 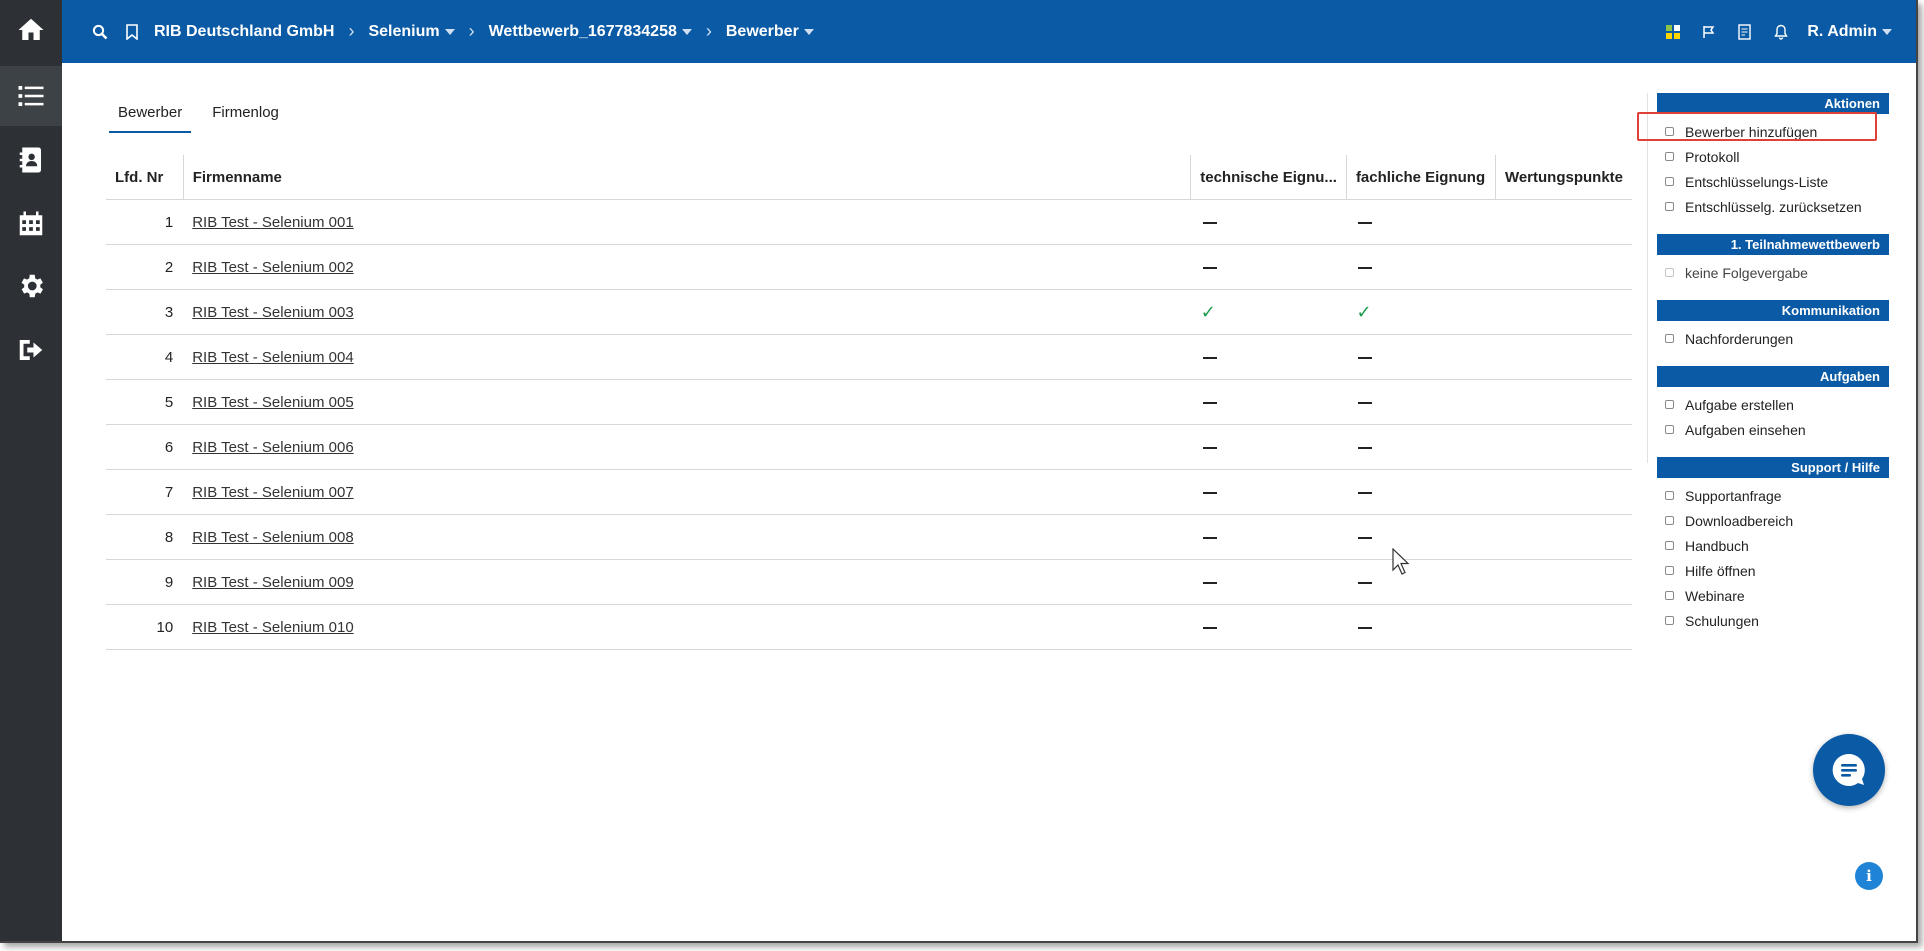 What do you see at coordinates (1773, 570) in the screenshot?
I see `panel-action-item: Hilfe öffnen` at bounding box center [1773, 570].